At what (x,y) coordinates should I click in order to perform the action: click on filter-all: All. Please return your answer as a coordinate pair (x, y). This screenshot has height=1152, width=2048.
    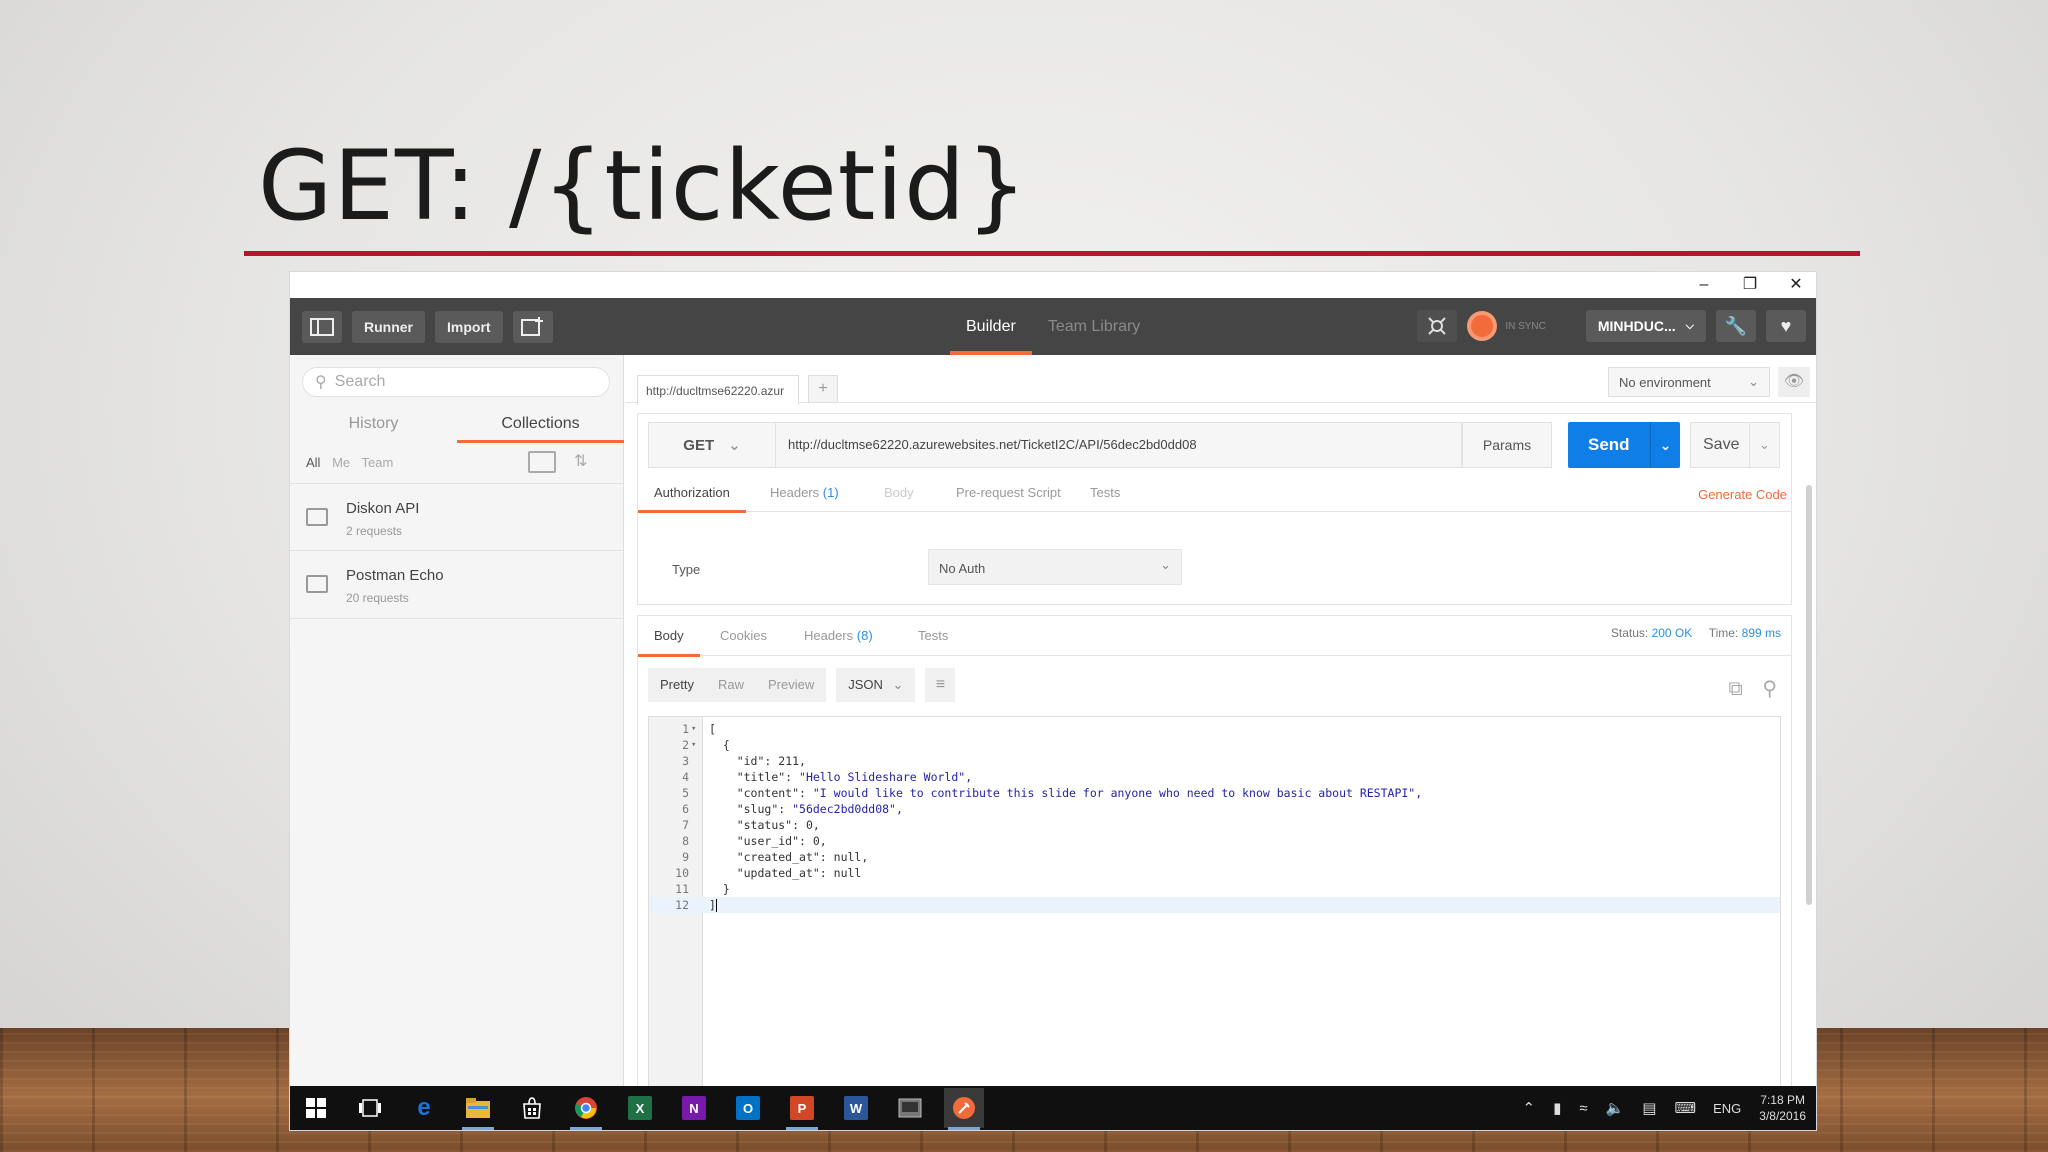
    Looking at the image, I should click on (313, 462).